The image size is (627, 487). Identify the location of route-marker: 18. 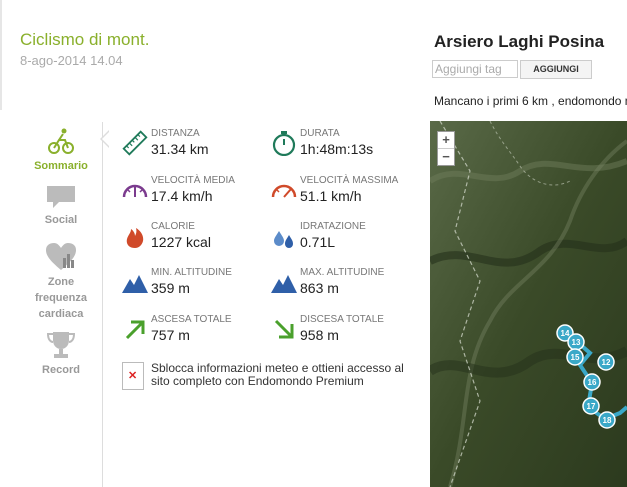
(607, 420).